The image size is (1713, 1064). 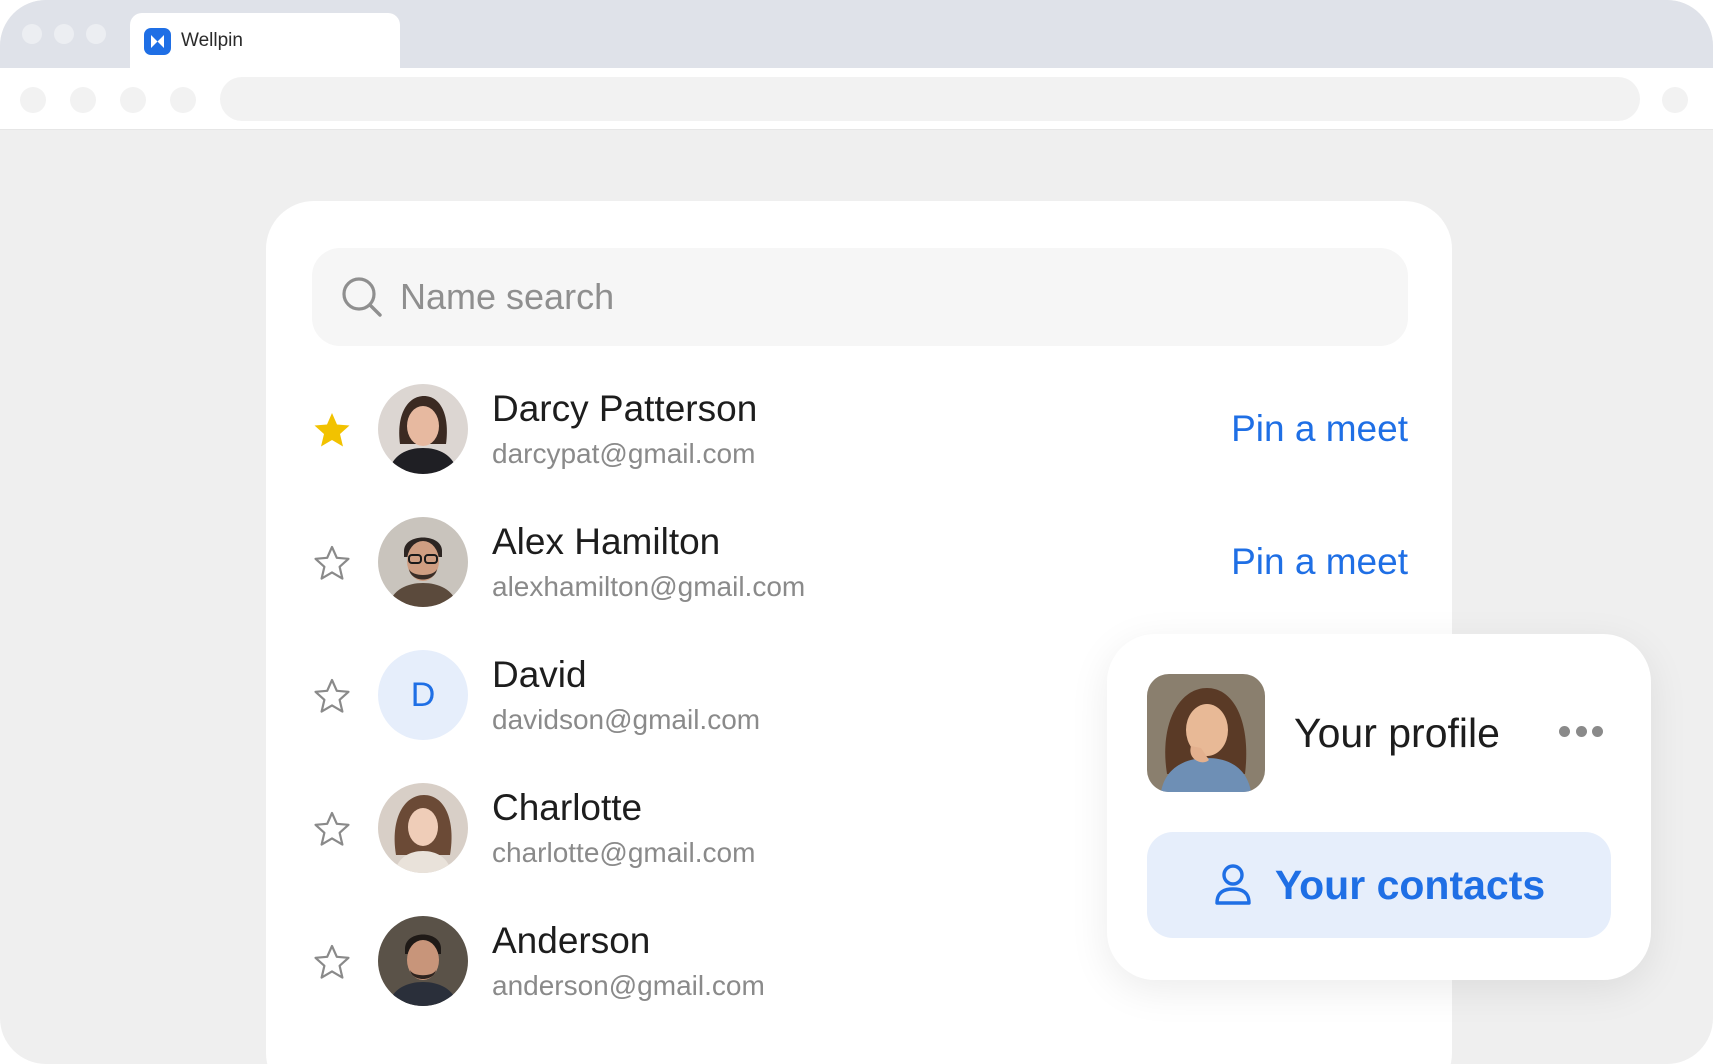 I want to click on contact-name: Charlotte, so click(x=567, y=807).